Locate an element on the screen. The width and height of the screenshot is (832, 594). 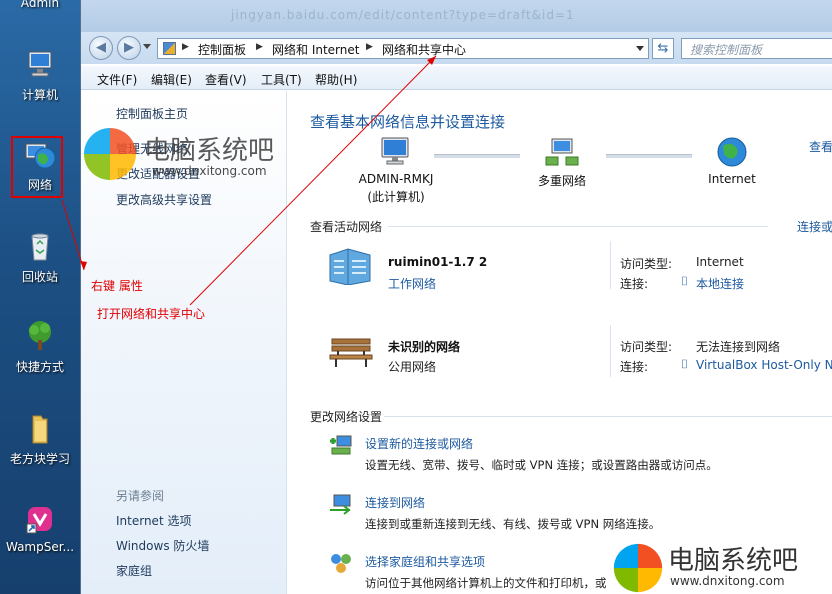
search-input: 搜索控制面板 is located at coordinates (756, 48).